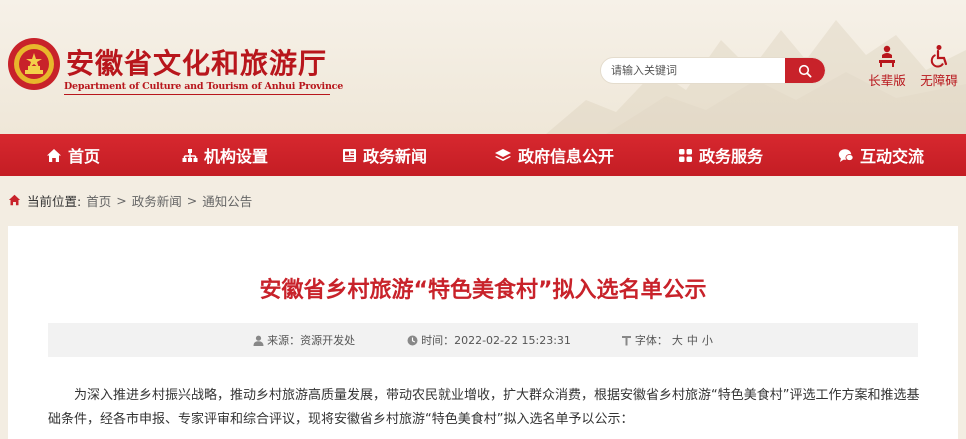 This screenshot has height=439, width=966. I want to click on article-time-text: 时间：2022-02-22 15:23:31, so click(496, 340).